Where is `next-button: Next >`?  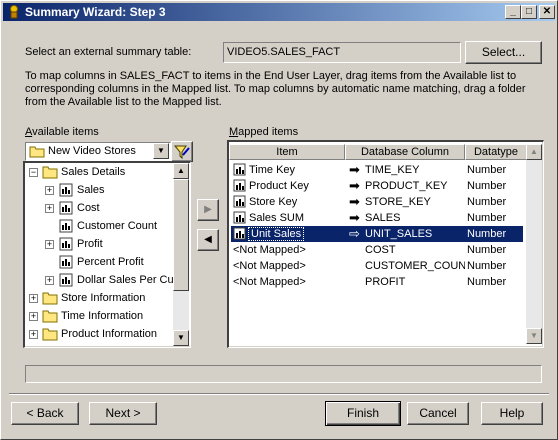 next-button: Next > is located at coordinates (123, 413).